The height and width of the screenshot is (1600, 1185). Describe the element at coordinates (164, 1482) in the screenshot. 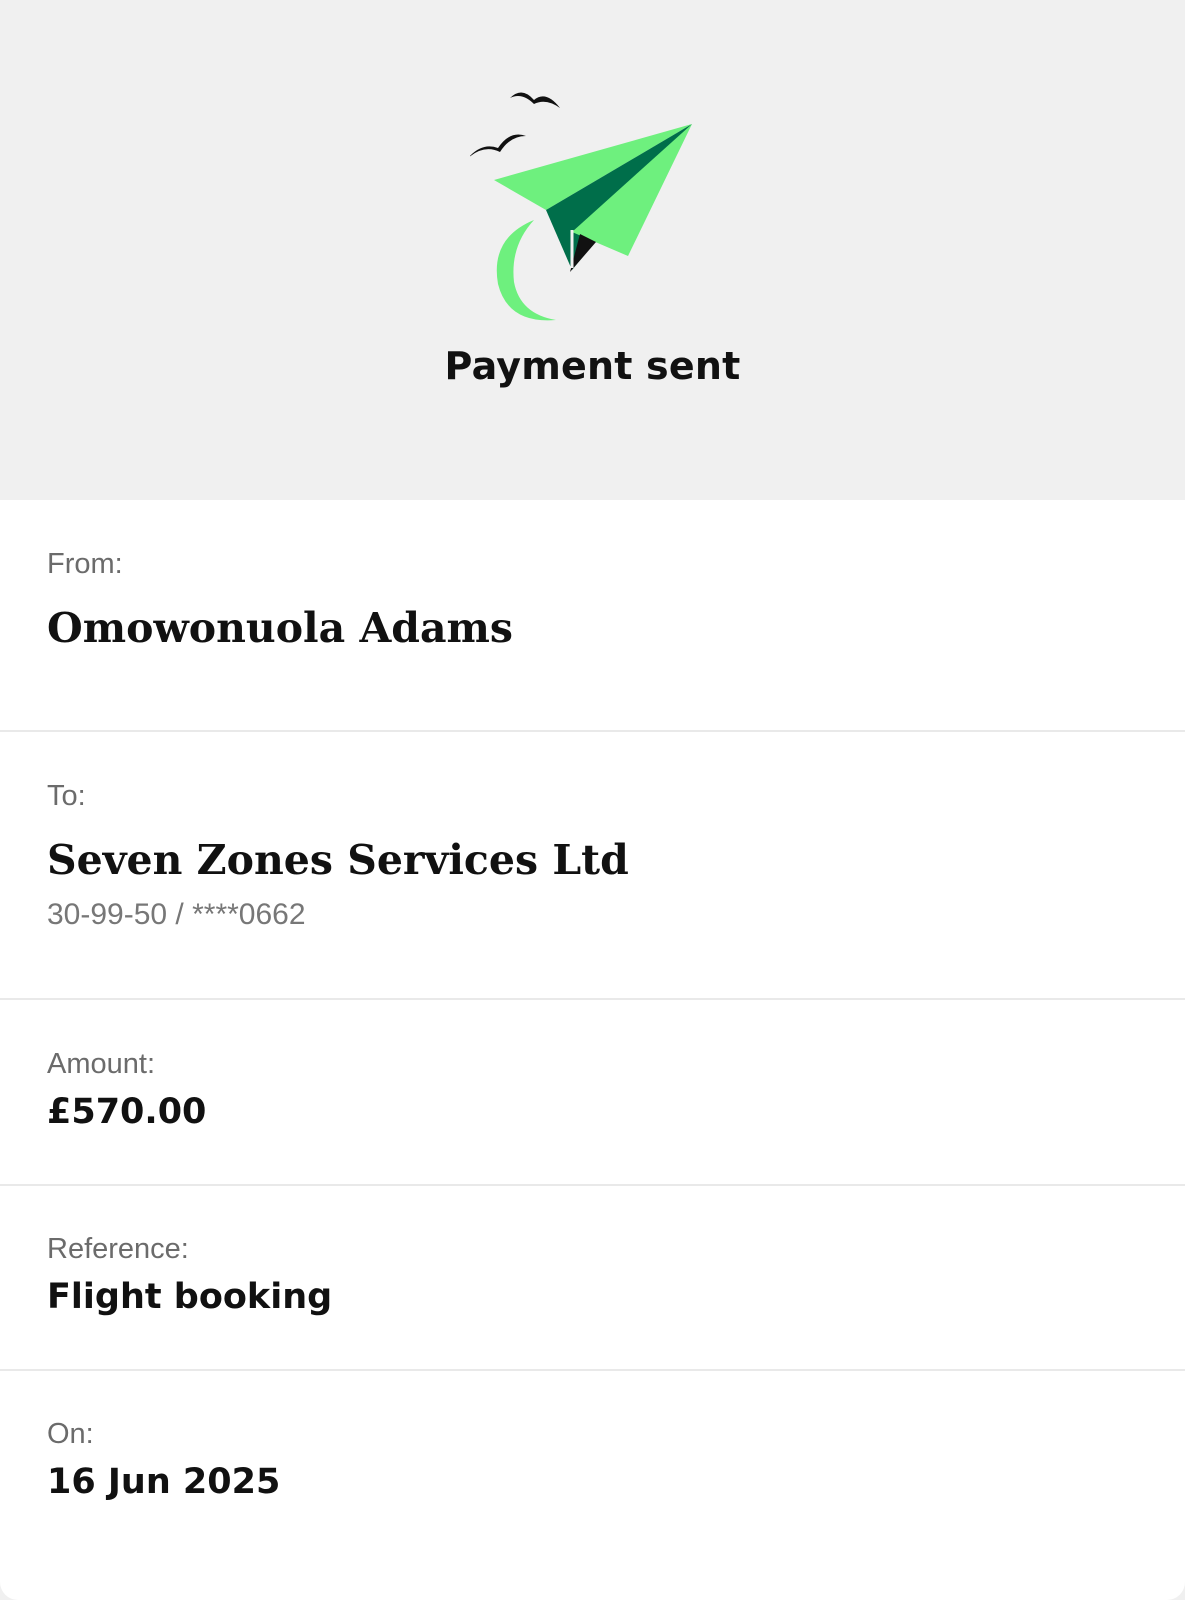

I see `date-value: 16 Jun 2025` at that location.